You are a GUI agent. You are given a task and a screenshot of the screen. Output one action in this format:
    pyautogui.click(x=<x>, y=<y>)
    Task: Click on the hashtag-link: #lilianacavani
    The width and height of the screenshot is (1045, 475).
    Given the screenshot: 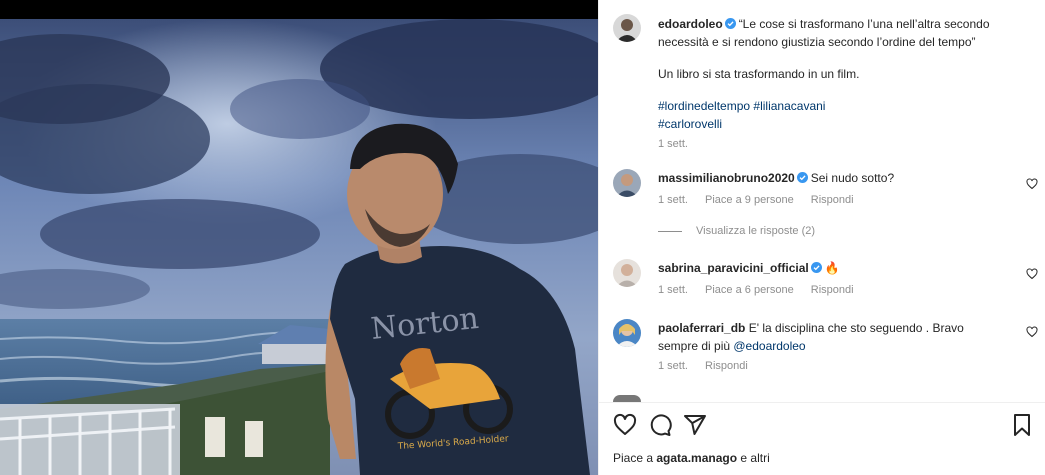 What is the action you would take?
    pyautogui.click(x=789, y=106)
    